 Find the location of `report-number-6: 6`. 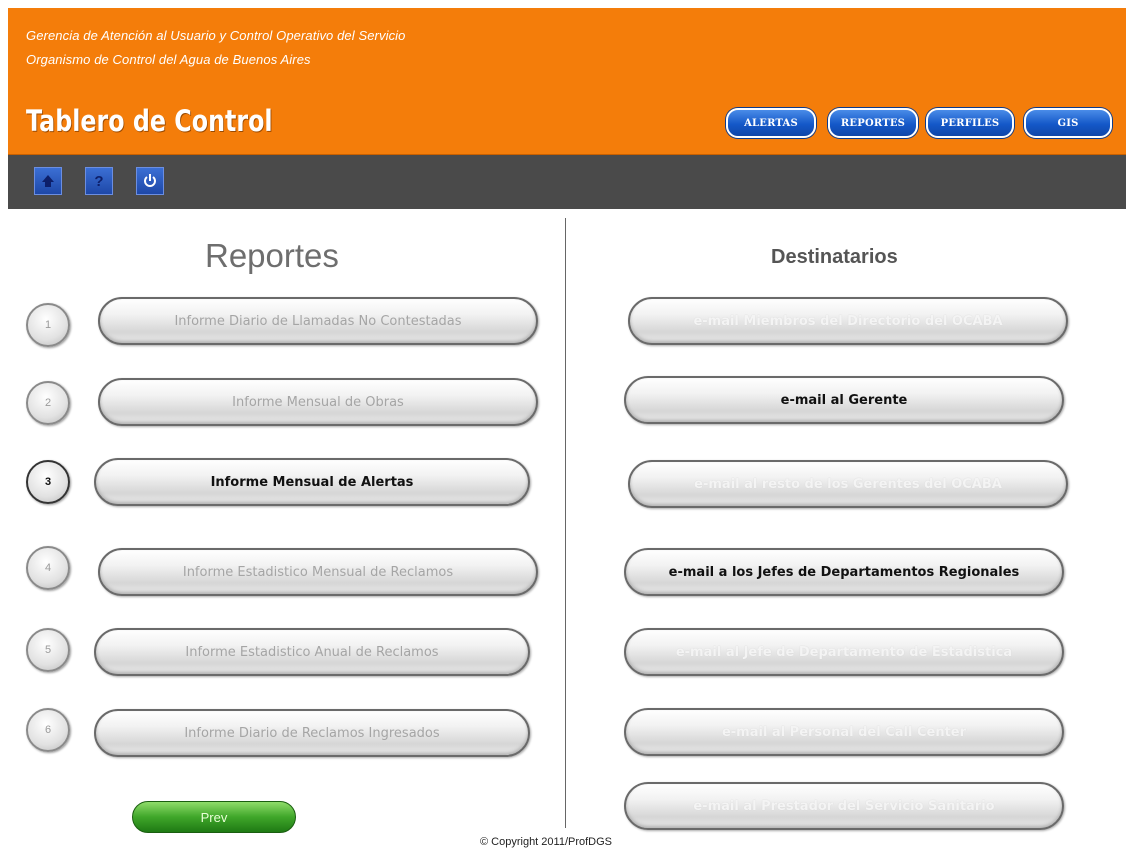

report-number-6: 6 is located at coordinates (48, 730).